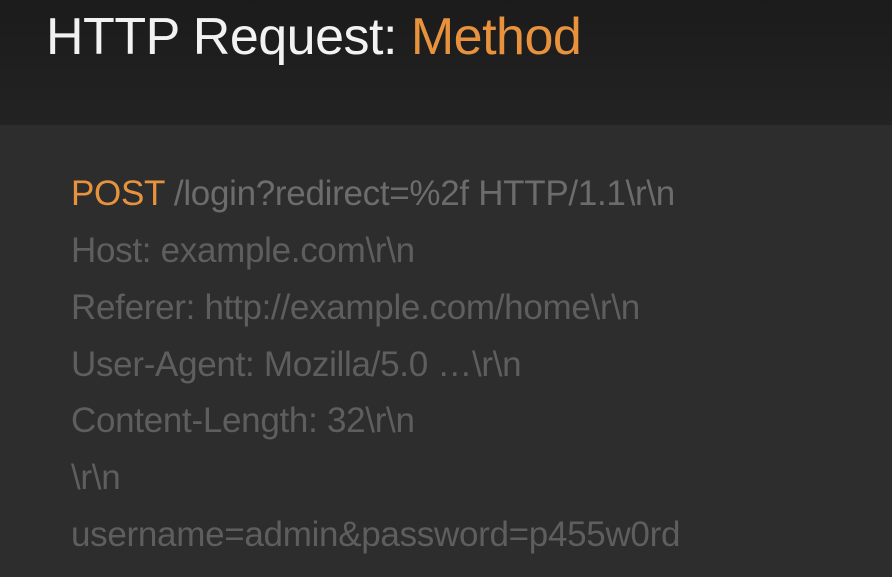 This screenshot has width=892, height=577. Describe the element at coordinates (296, 364) in the screenshot. I see `header-user-agent: User-Agent: Mozilla/5.0 …\r\n` at that location.